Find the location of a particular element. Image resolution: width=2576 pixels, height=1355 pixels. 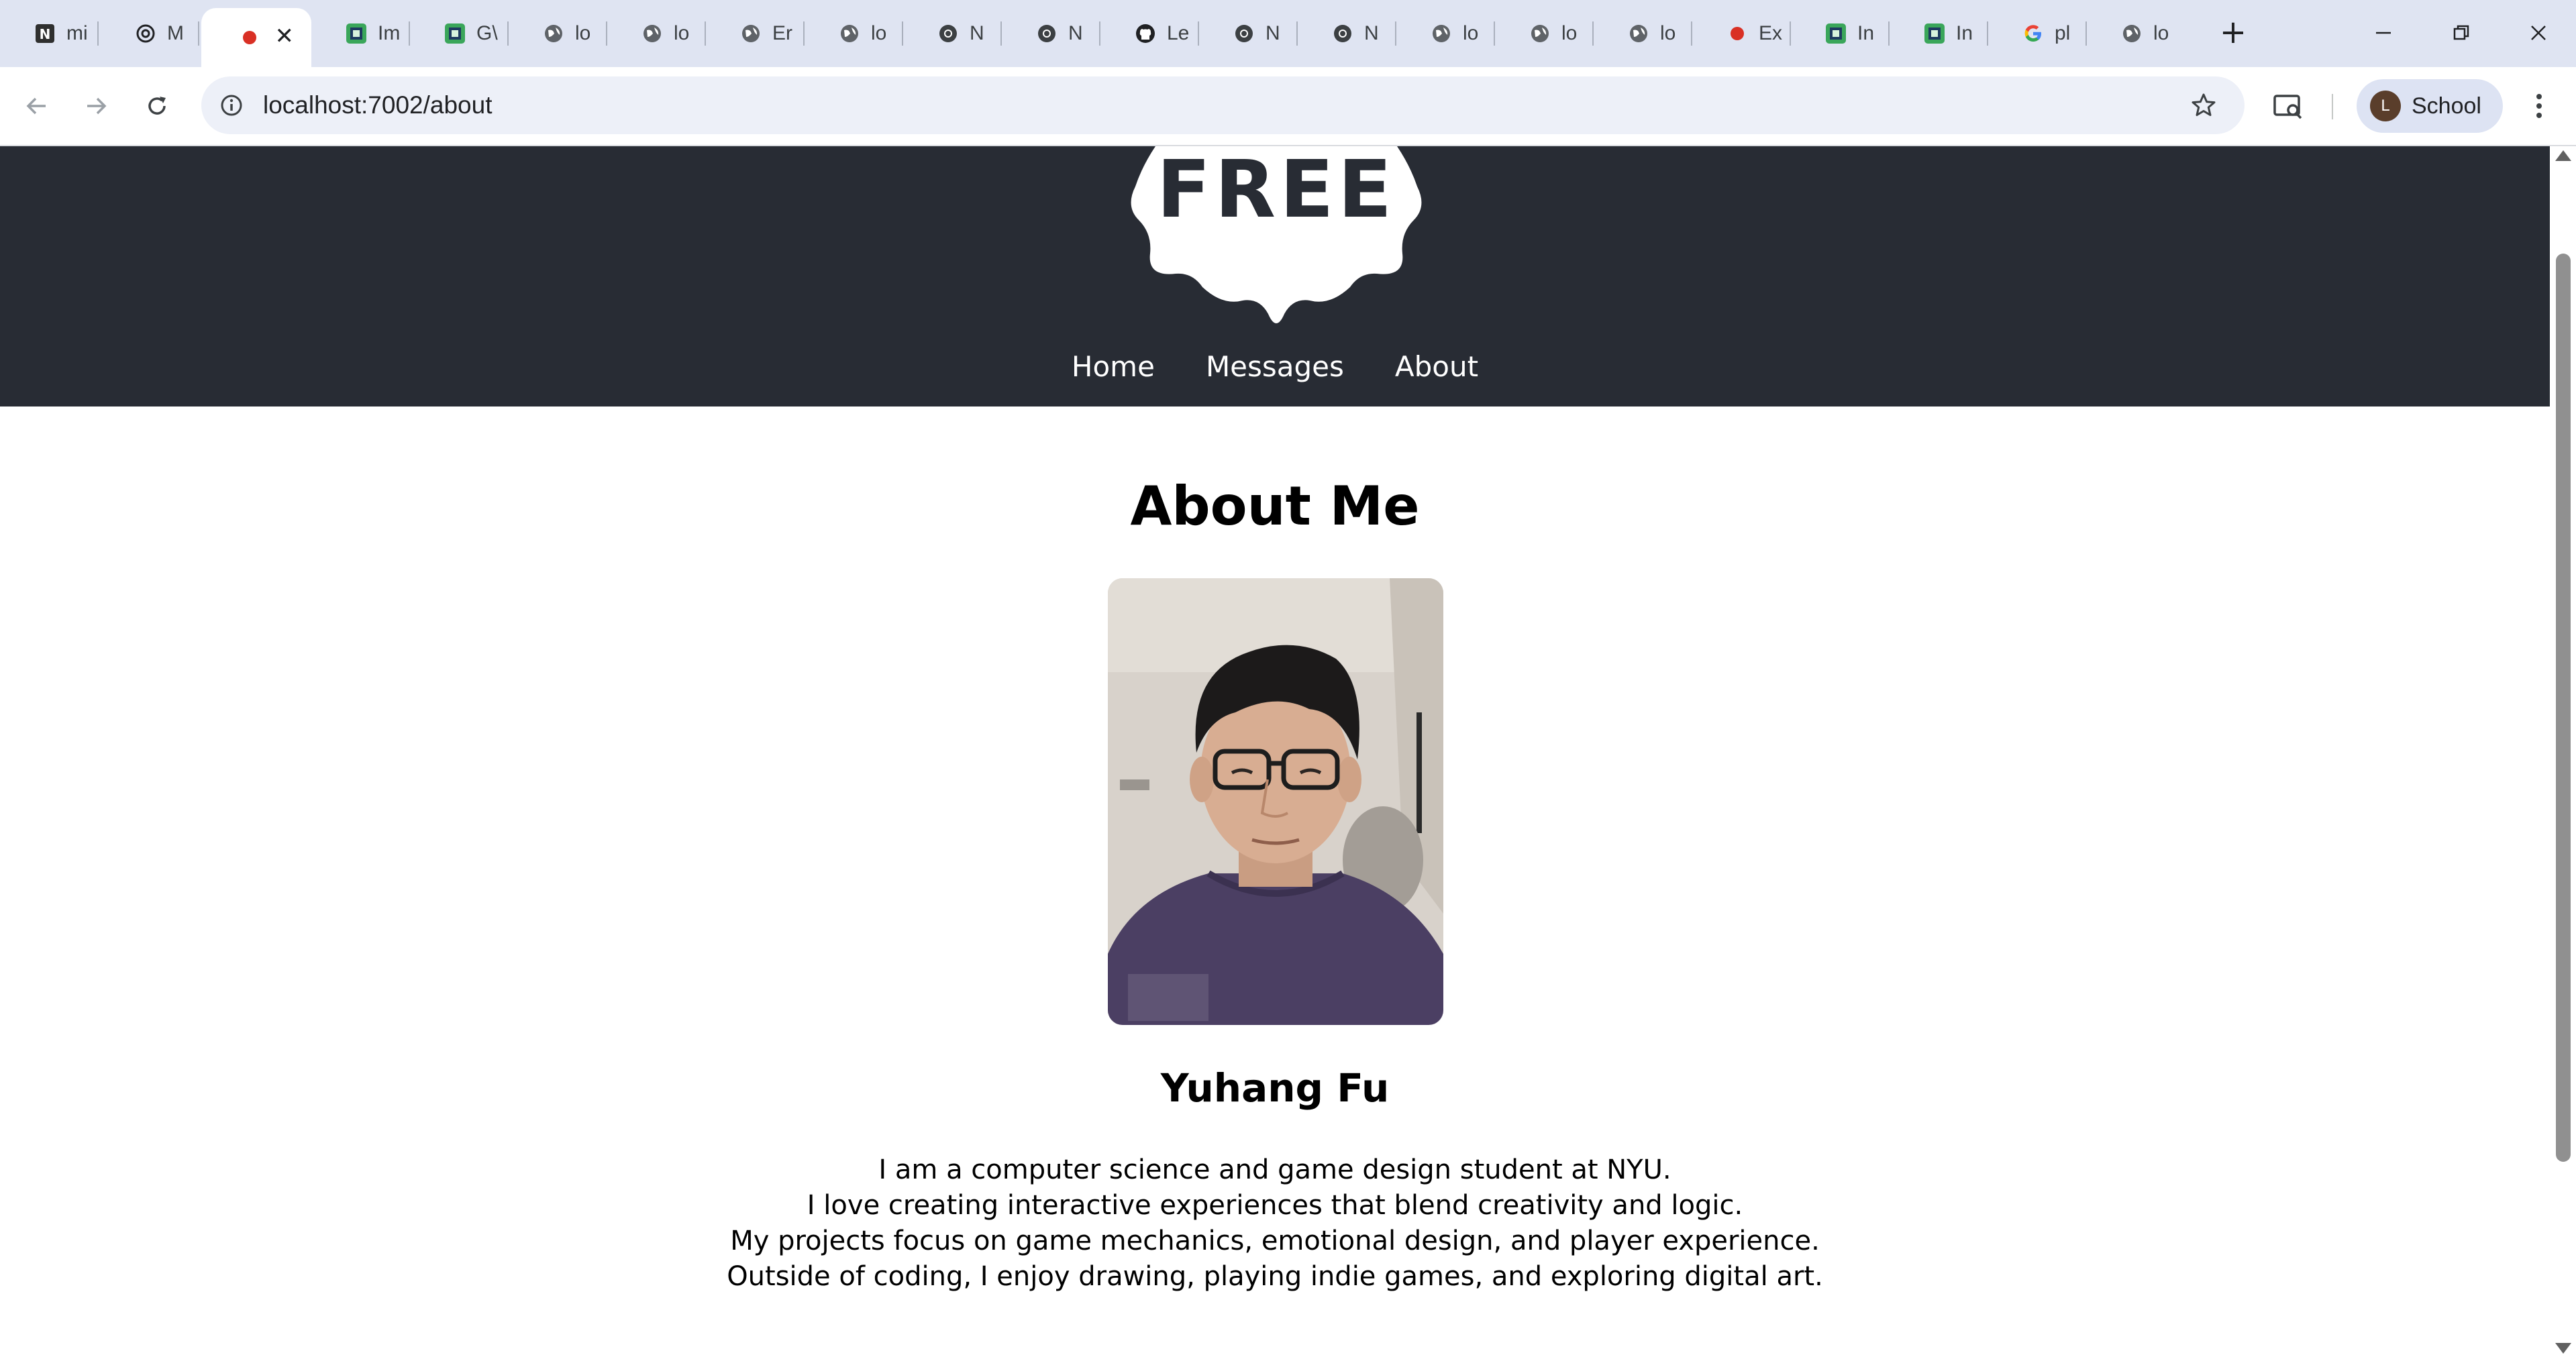

browser-tab: M is located at coordinates (150, 33).